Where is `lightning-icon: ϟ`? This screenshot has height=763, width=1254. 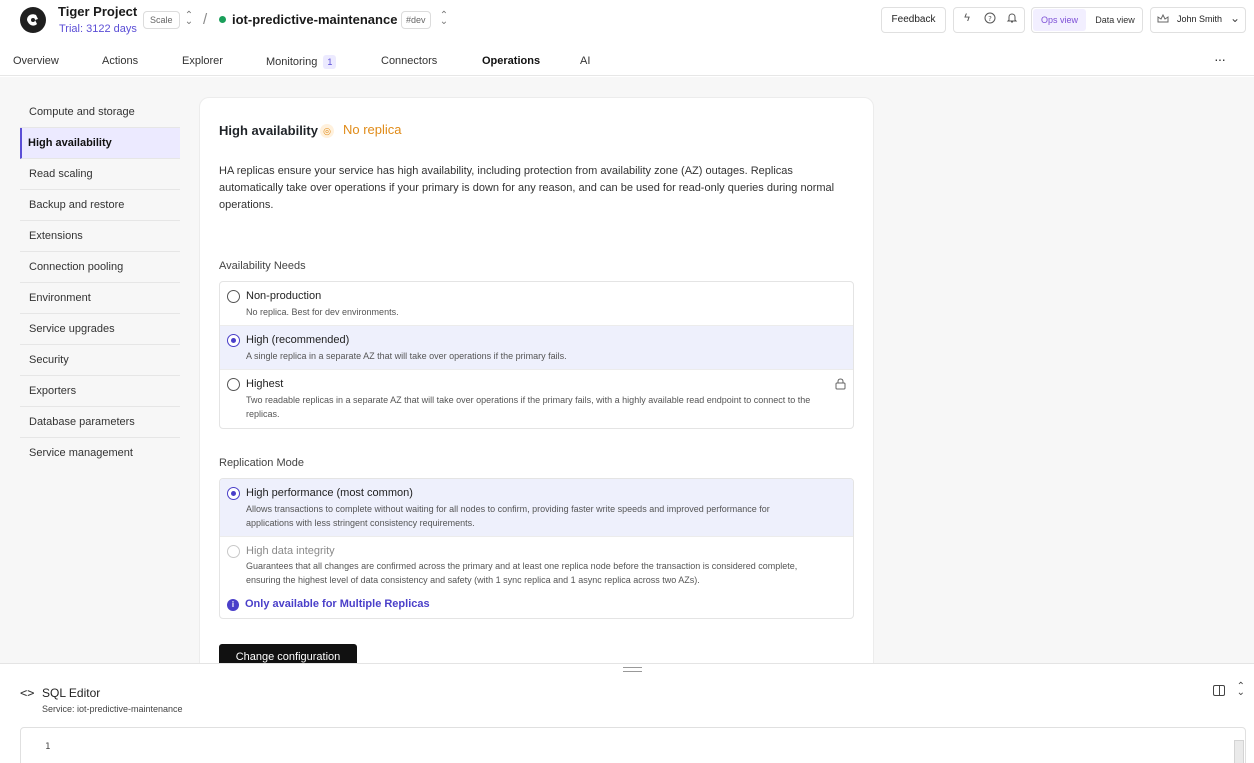 lightning-icon: ϟ is located at coordinates (967, 18).